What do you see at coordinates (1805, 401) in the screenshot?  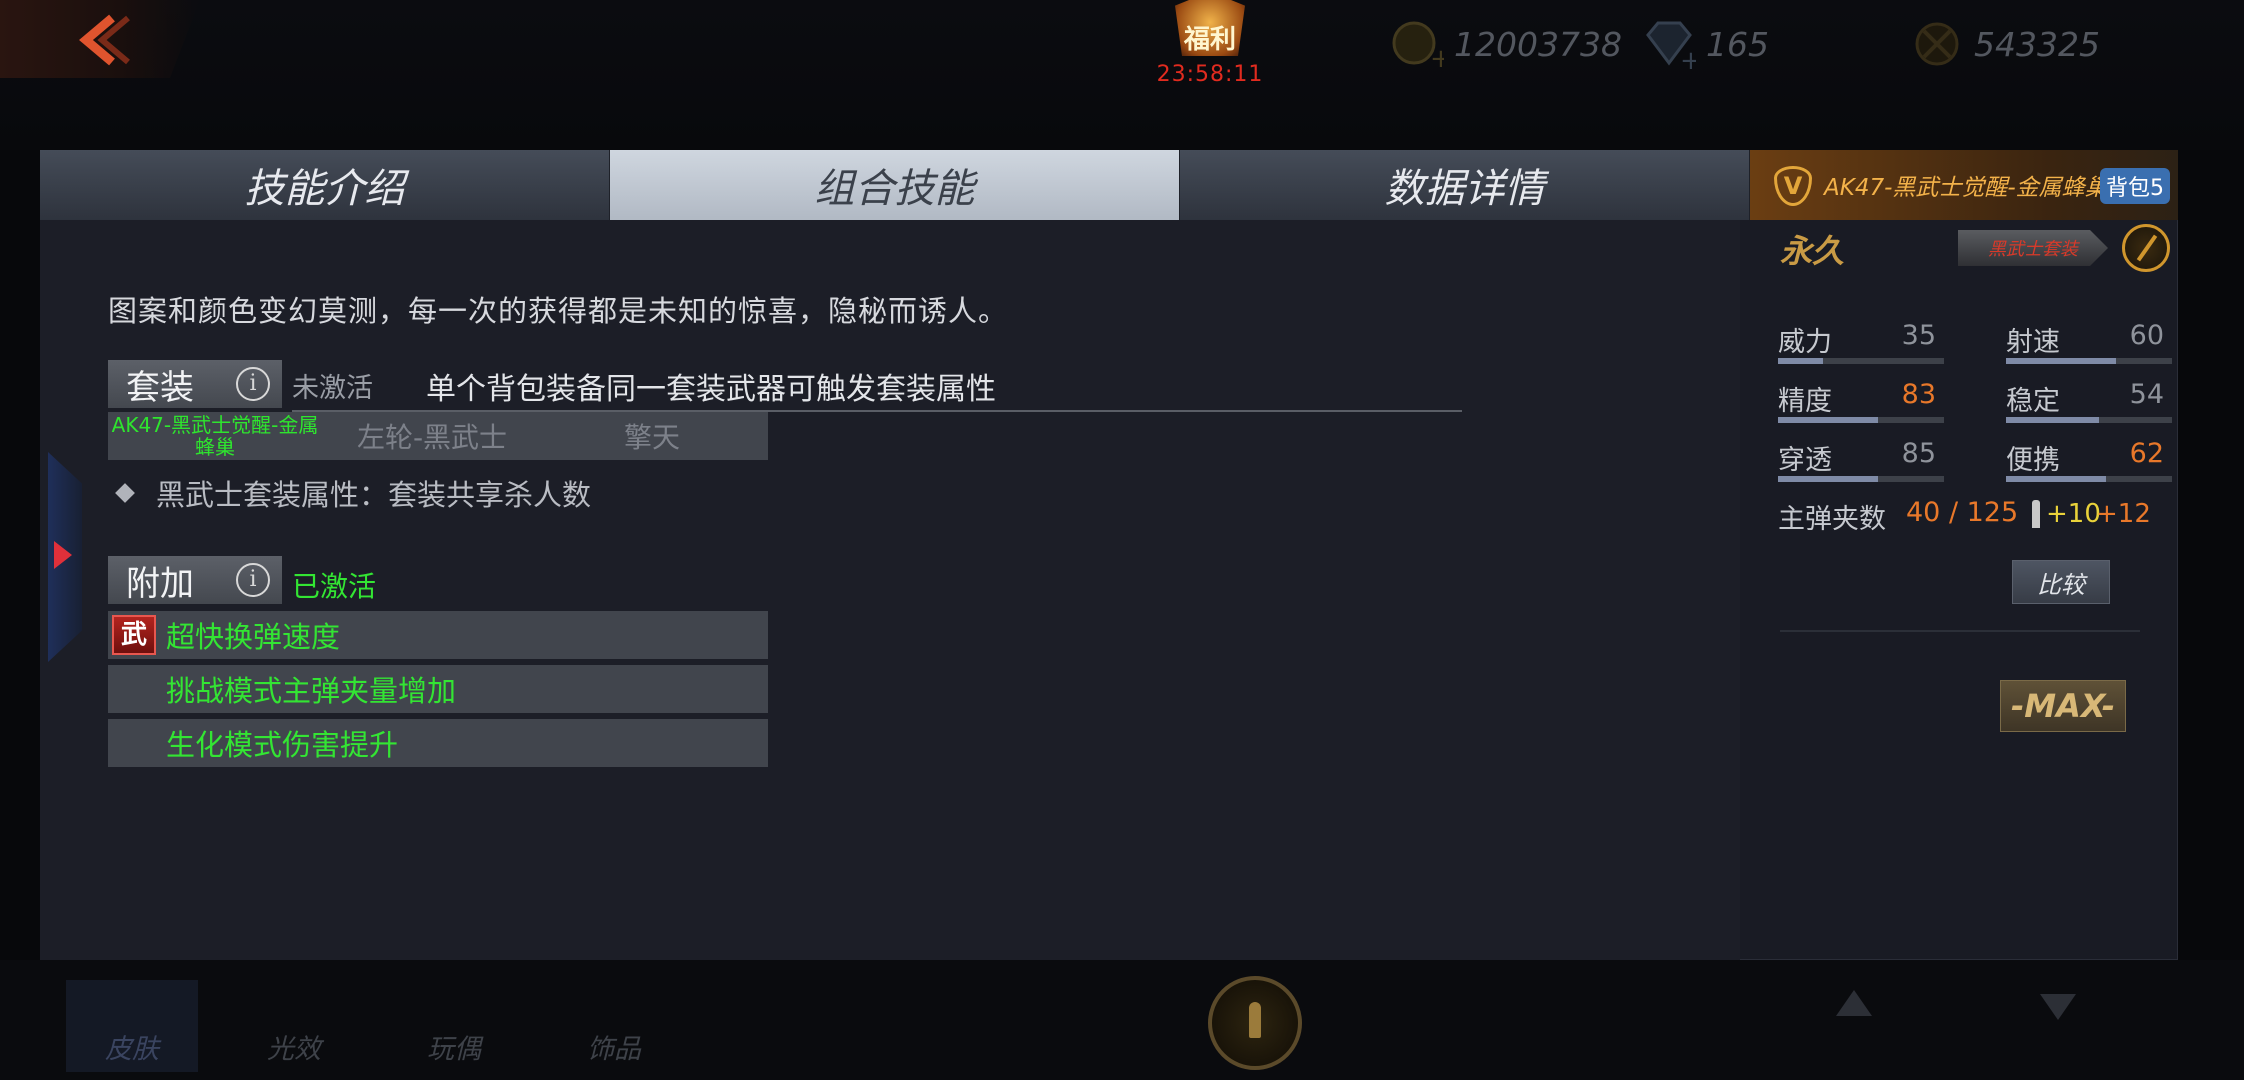 I see `stat-label: 精度` at bounding box center [1805, 401].